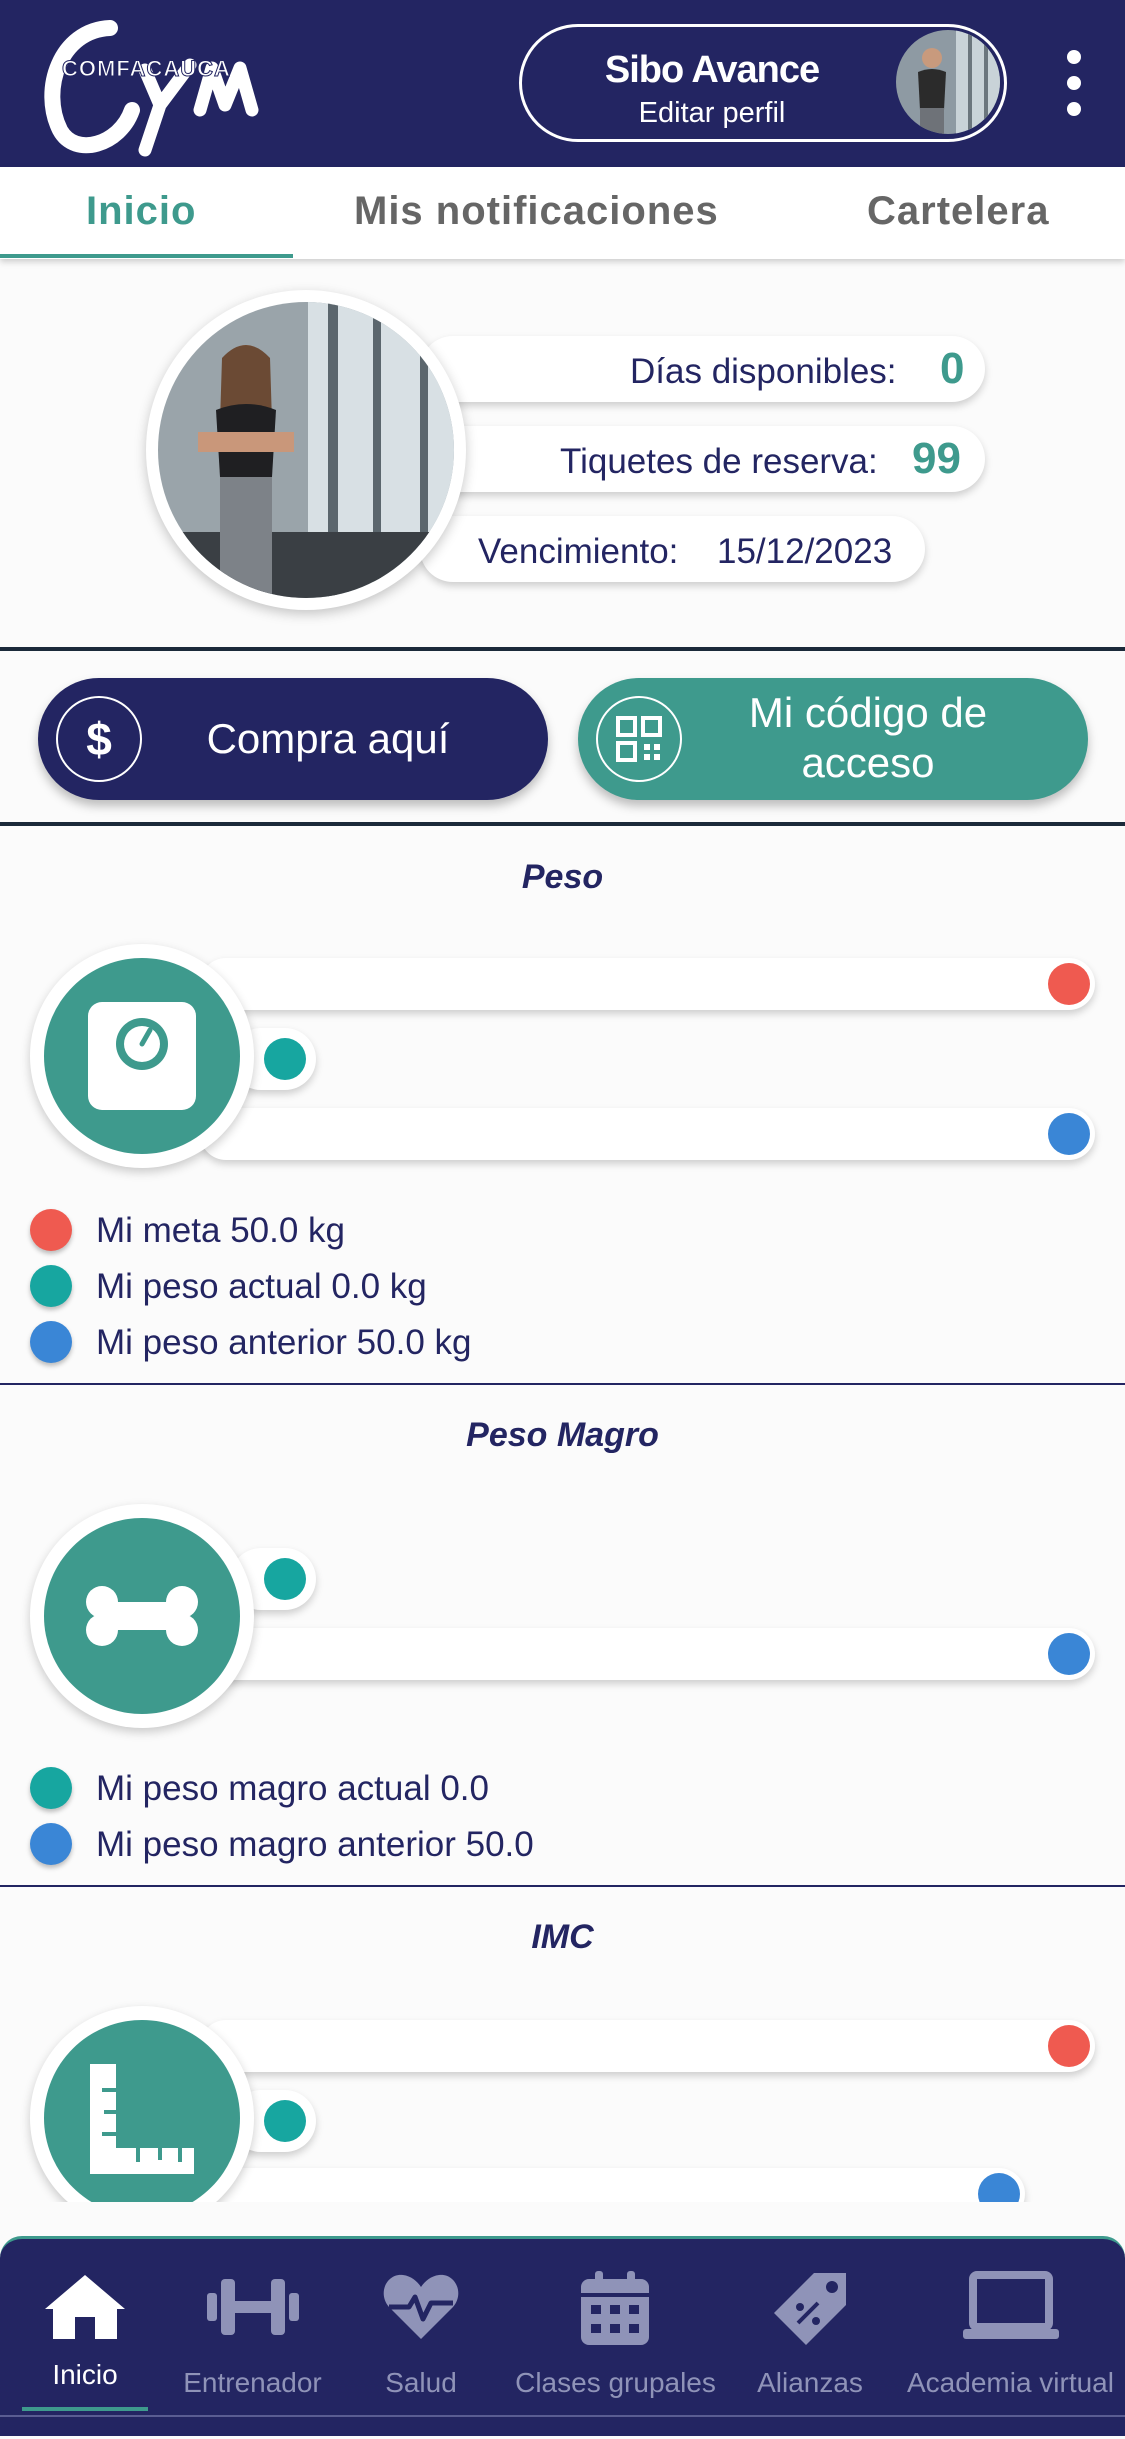 Image resolution: width=1125 pixels, height=2439 pixels. Describe the element at coordinates (578, 551) in the screenshot. I see `expiry-label: Vencimiento:` at that location.